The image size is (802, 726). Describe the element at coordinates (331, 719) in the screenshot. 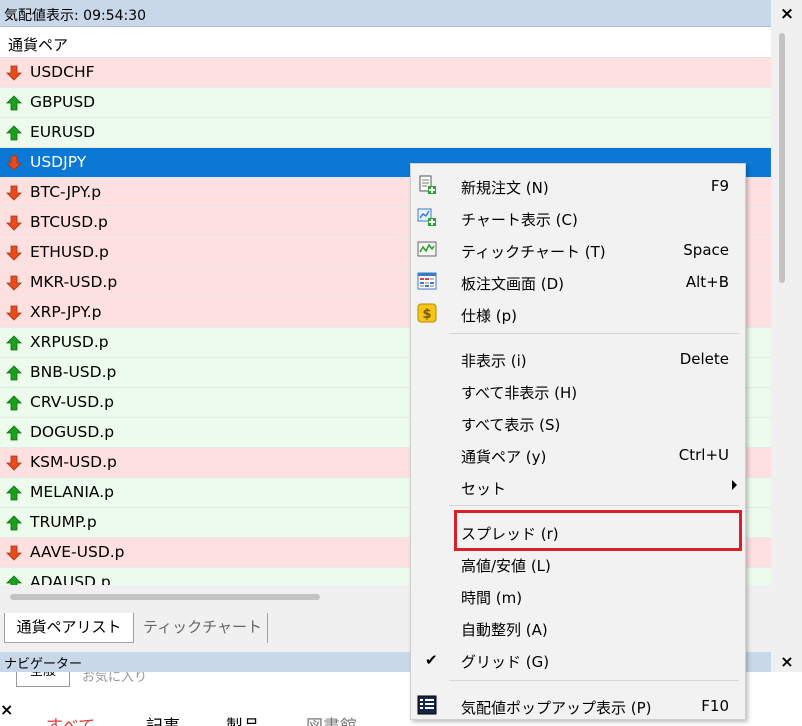

I see `bottom-item-library: 図書館` at that location.